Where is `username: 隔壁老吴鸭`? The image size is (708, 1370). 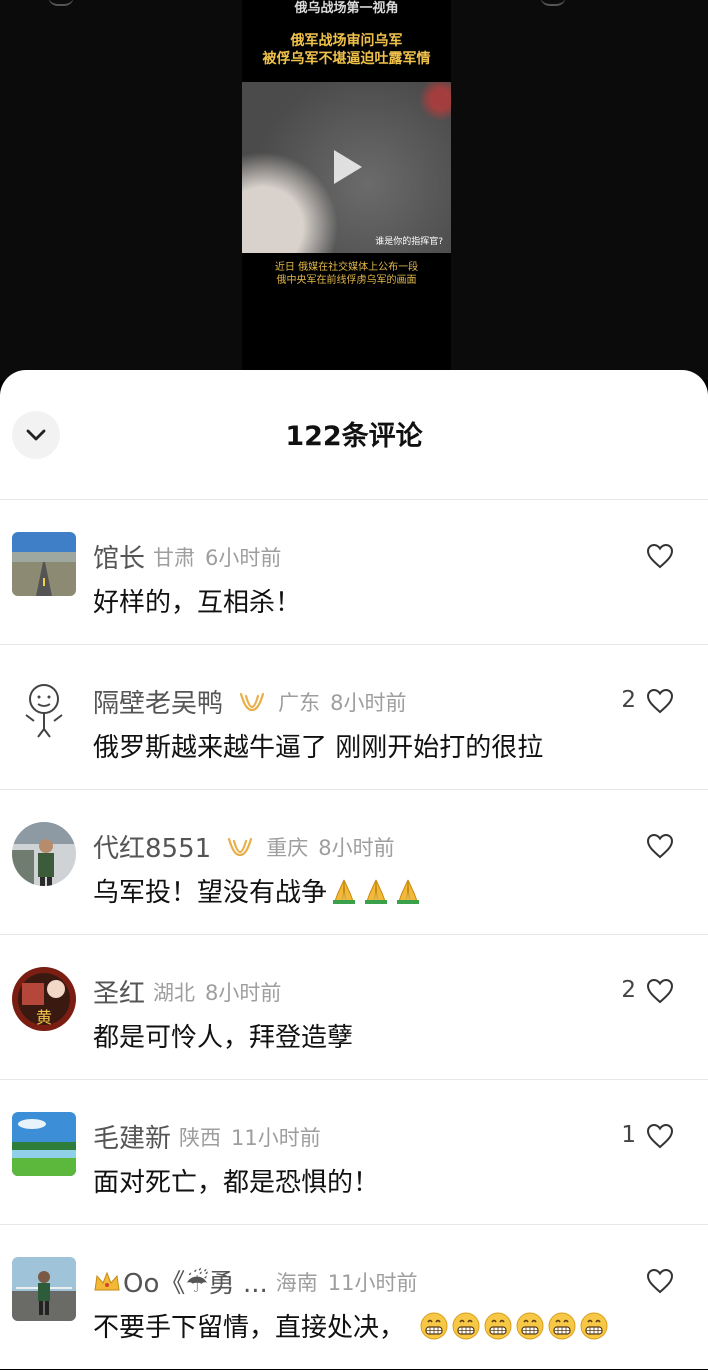 username: 隔壁老吴鸭 is located at coordinates (158, 704).